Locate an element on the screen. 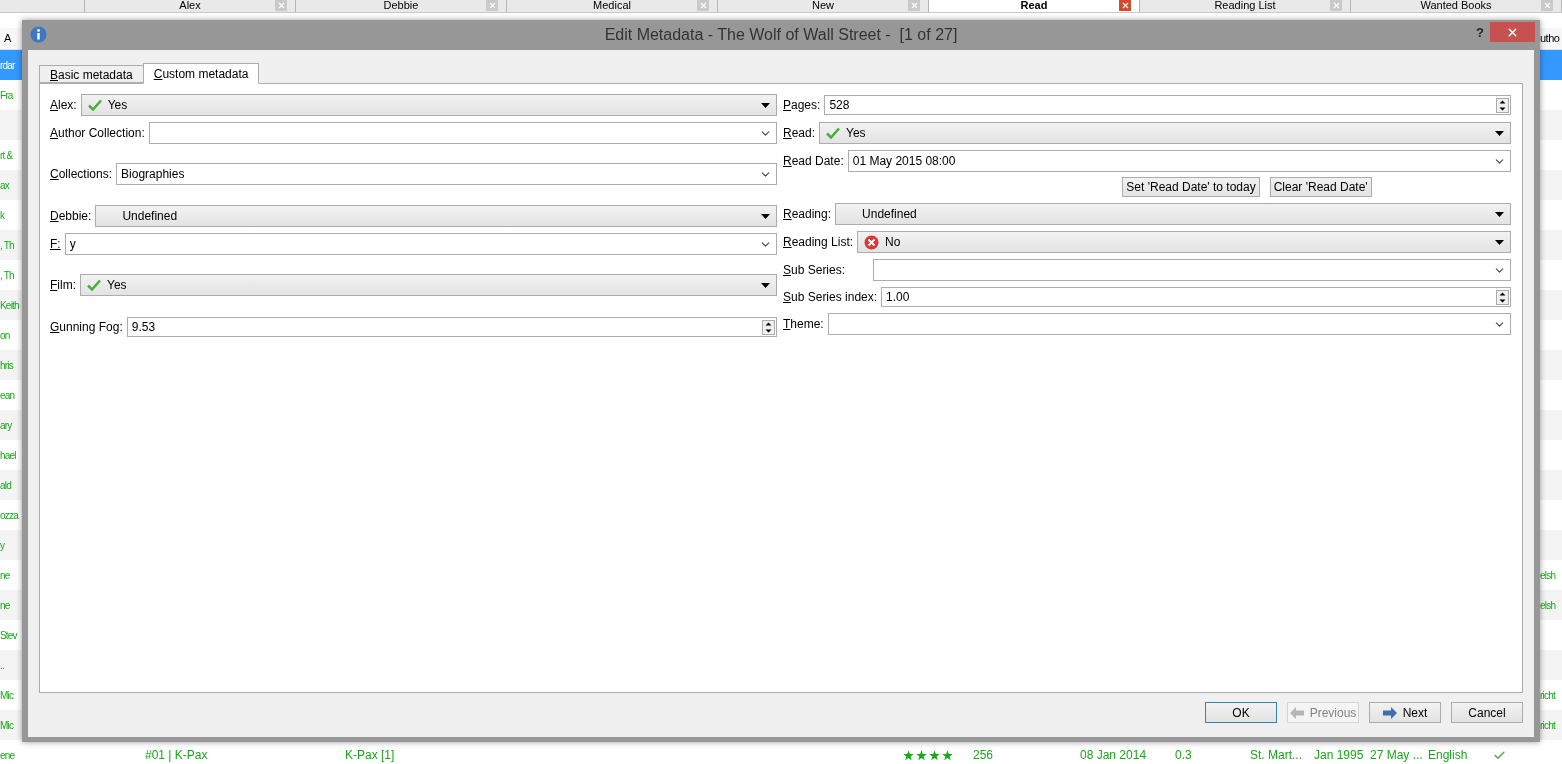 This screenshot has height=764, width=1562. field-label: Alex: is located at coordinates (63, 105).